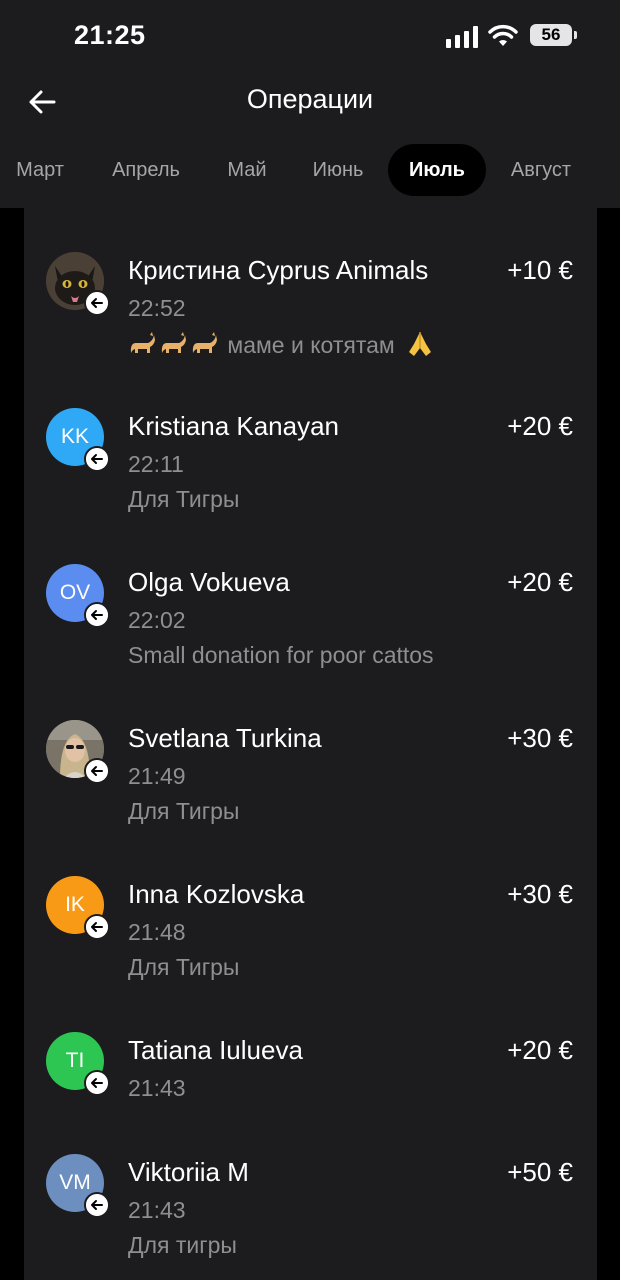 The height and width of the screenshot is (1280, 620). I want to click on amount: +50 €, so click(540, 1172).